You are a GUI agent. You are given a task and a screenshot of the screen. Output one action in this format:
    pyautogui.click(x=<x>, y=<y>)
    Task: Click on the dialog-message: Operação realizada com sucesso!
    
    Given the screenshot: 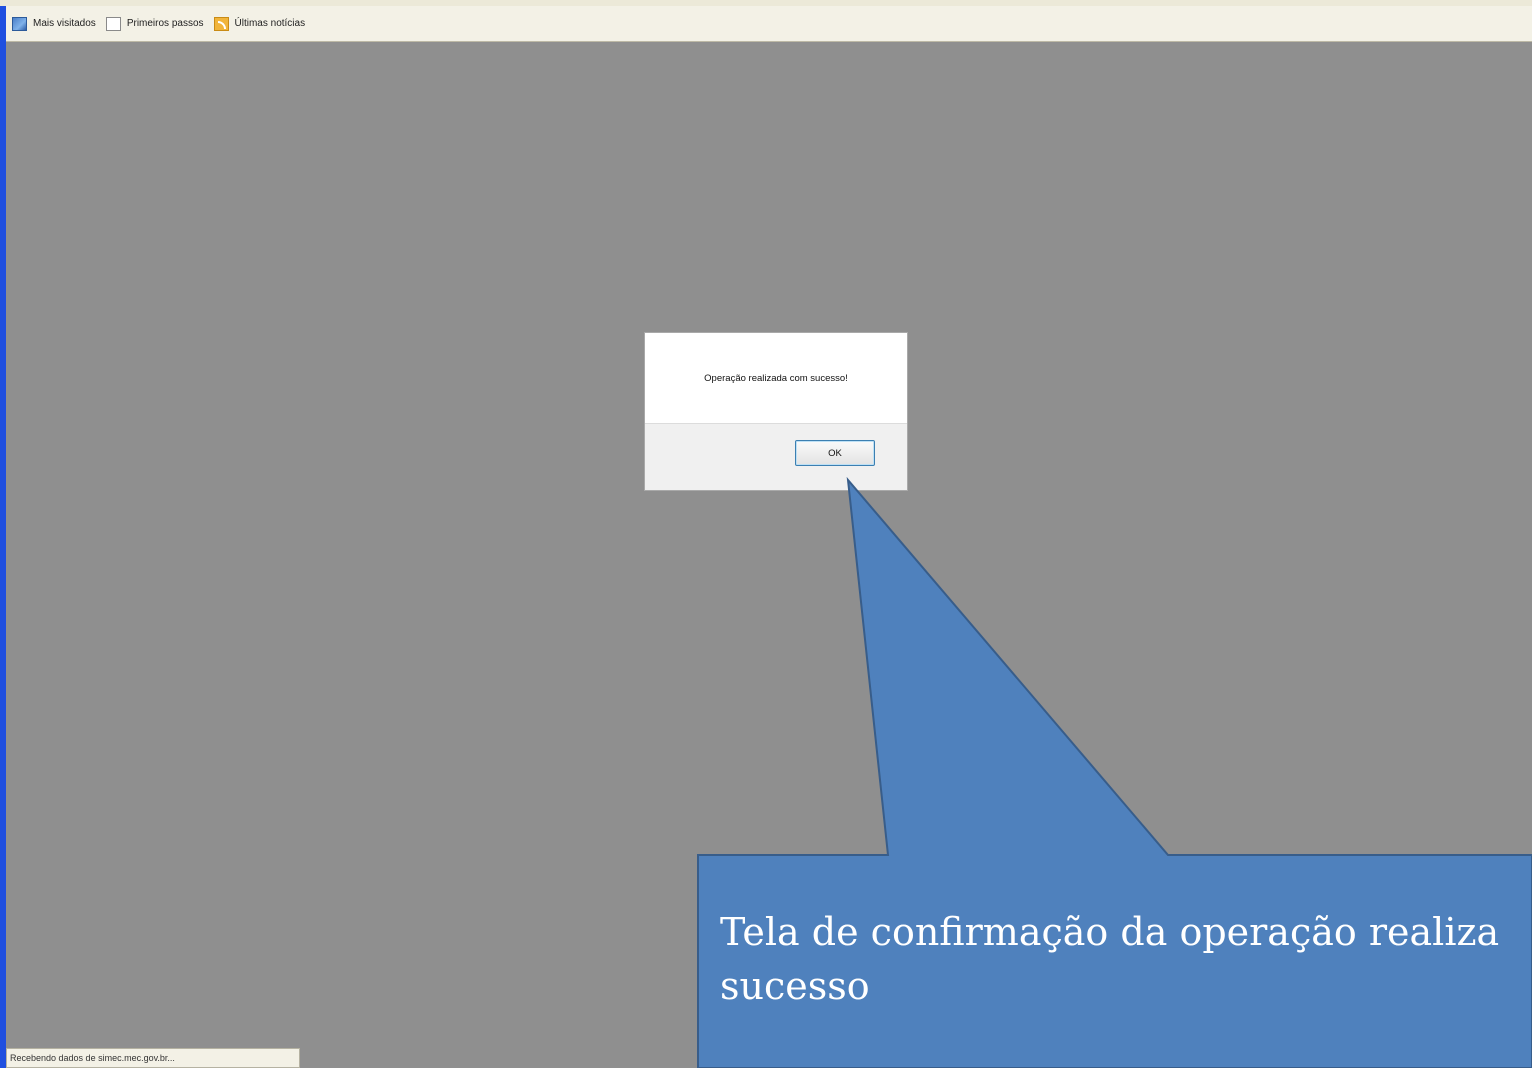 What is the action you would take?
    pyautogui.click(x=776, y=378)
    